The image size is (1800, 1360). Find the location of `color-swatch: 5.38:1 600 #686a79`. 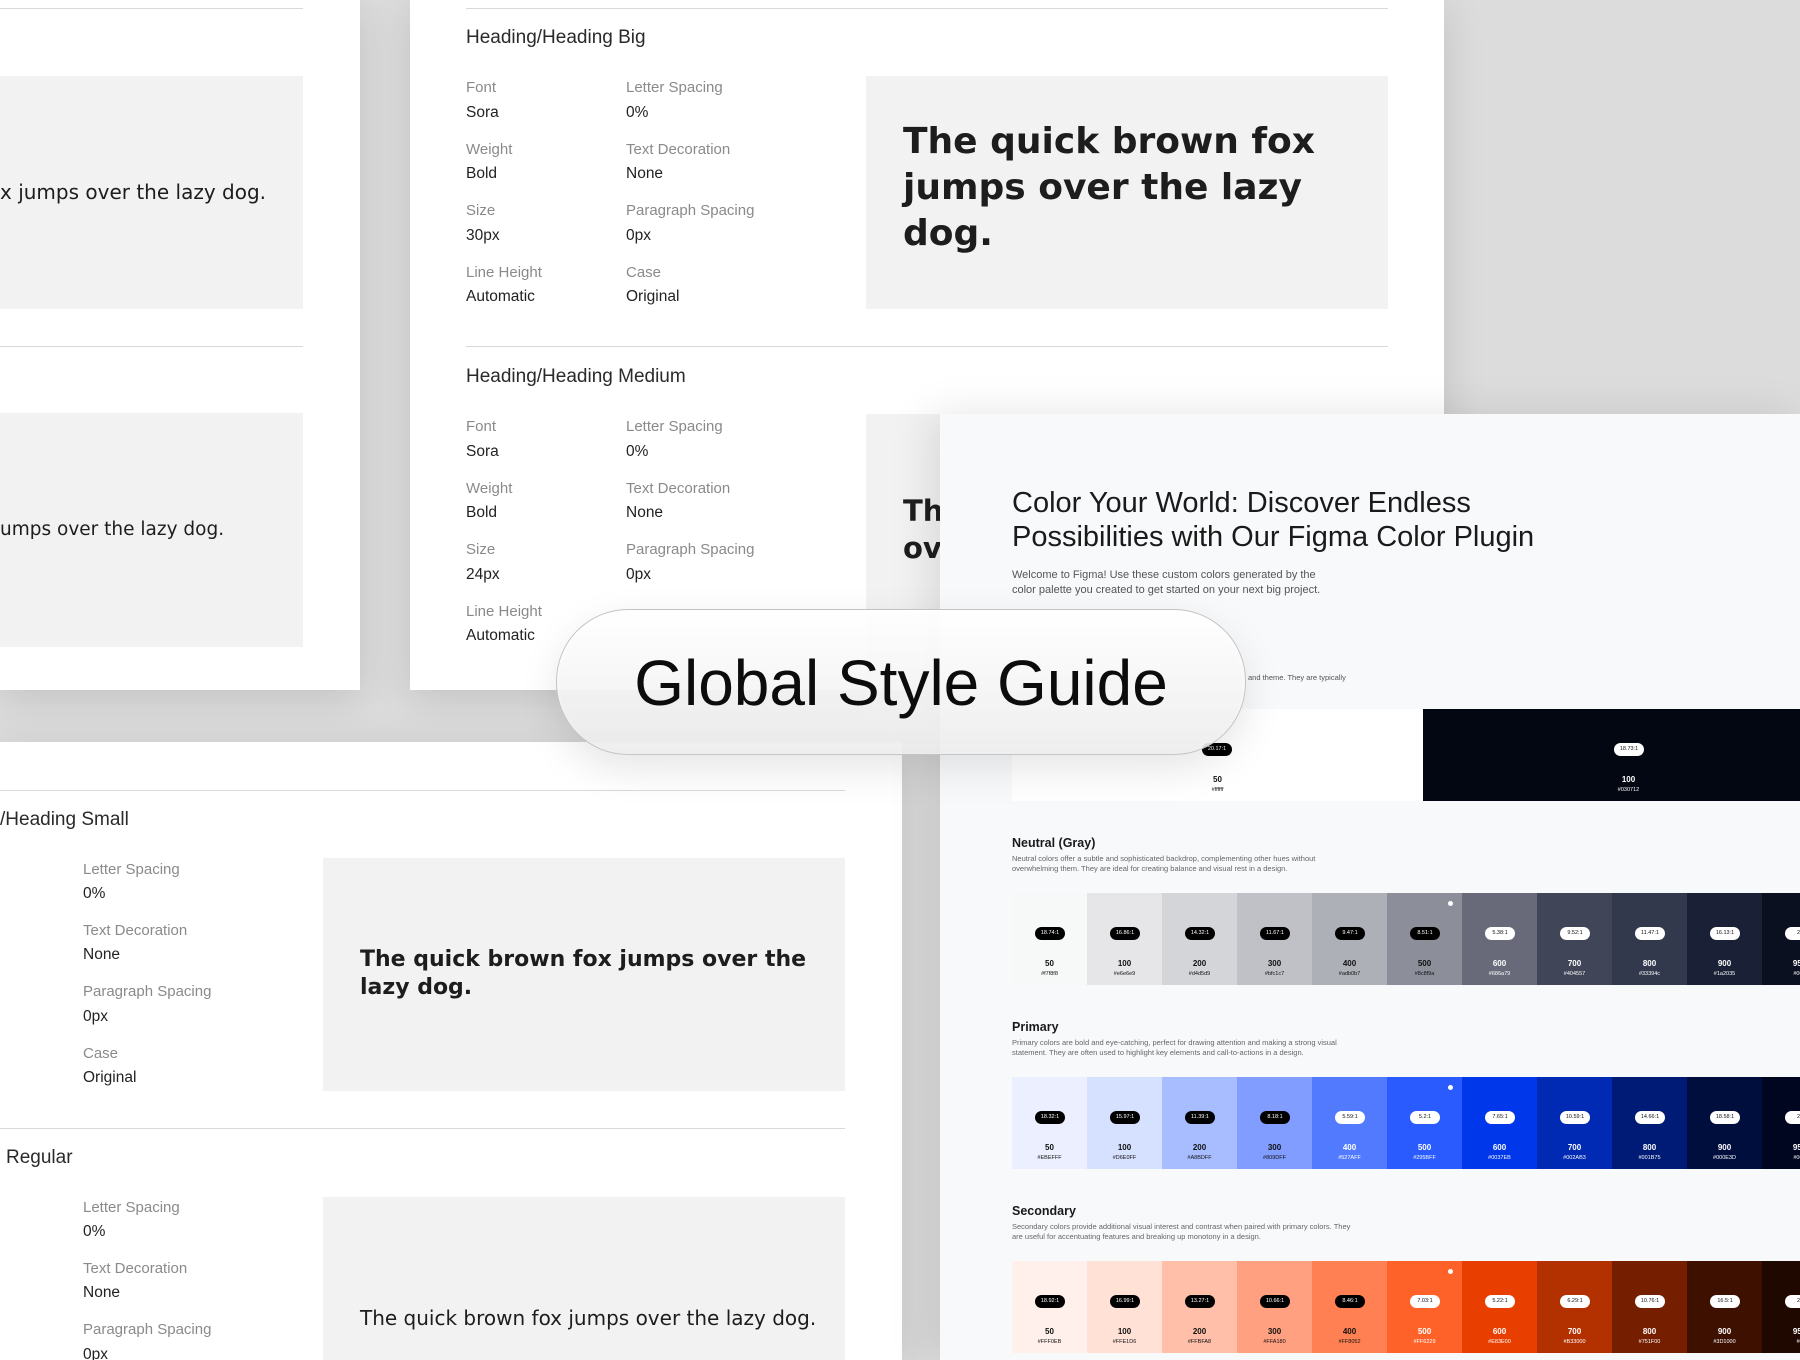

color-swatch: 5.38:1 600 #686a79 is located at coordinates (1499, 939).